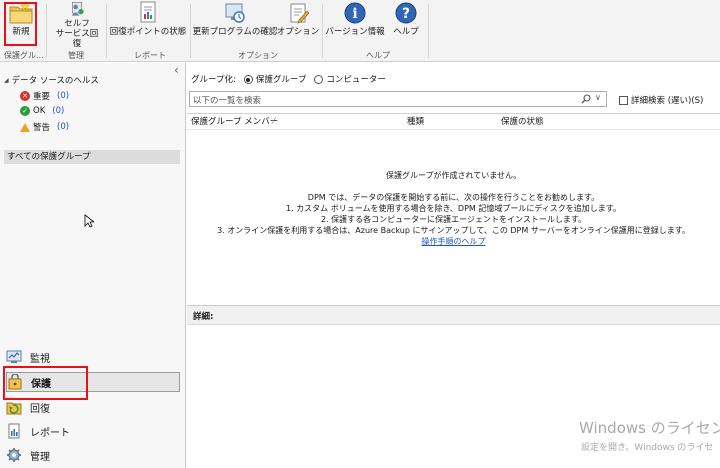  What do you see at coordinates (649, 428) in the screenshot?
I see `activation-watermark-title: Windows のライセンス認` at bounding box center [649, 428].